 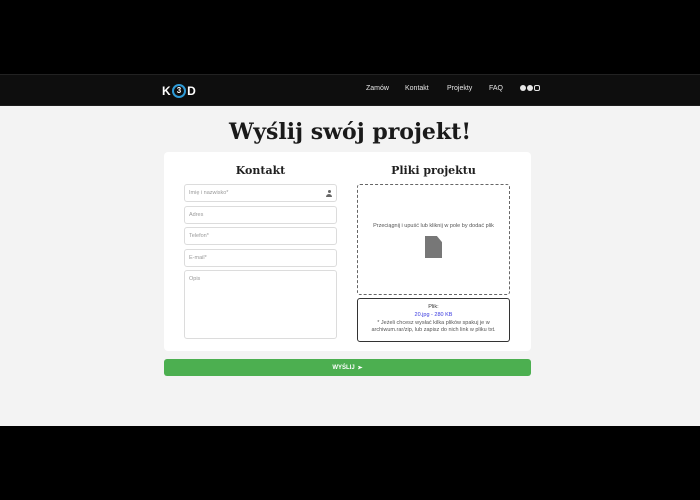 I want to click on description-field: Opis, so click(x=260, y=304).